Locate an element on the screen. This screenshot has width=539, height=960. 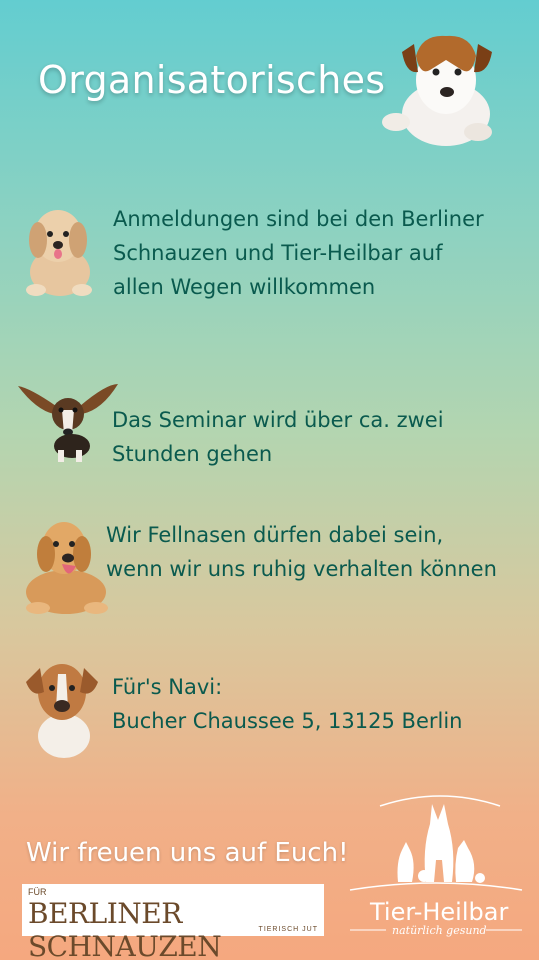
basset-hound-icon is located at coordinates (68, 423).